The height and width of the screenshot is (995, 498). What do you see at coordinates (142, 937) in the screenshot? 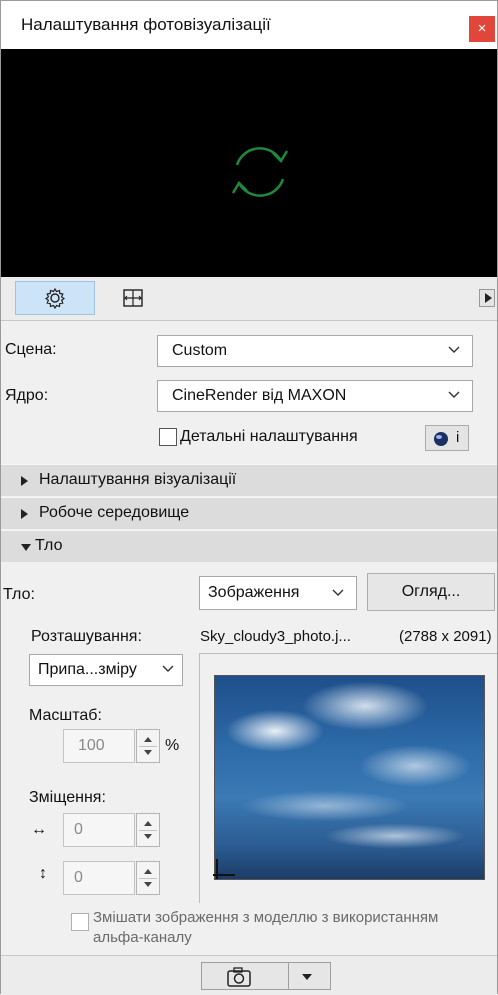
I see `alpha-blend-label-line2: альфа-каналу` at bounding box center [142, 937].